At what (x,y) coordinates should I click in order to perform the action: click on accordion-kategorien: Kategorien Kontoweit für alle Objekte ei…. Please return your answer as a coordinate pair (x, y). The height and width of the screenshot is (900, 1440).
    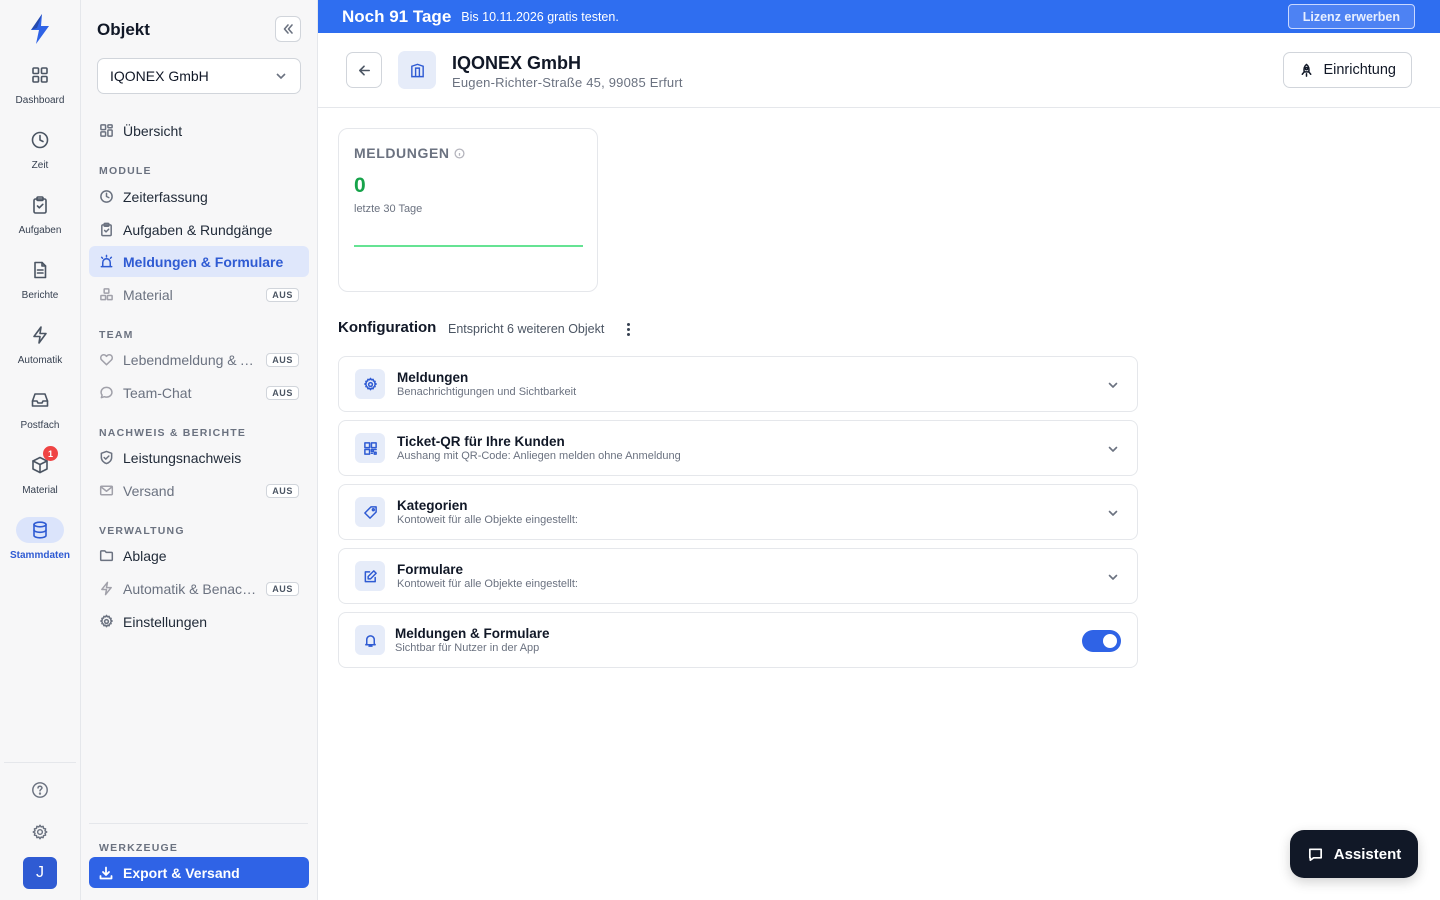
    Looking at the image, I should click on (738, 512).